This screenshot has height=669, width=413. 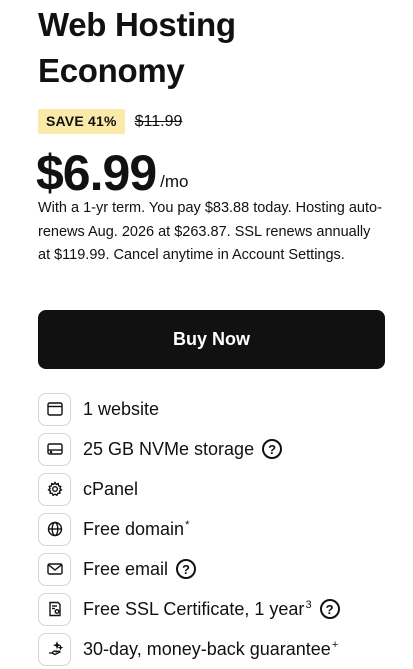 What do you see at coordinates (174, 181) in the screenshot?
I see `price-period: /mo` at bounding box center [174, 181].